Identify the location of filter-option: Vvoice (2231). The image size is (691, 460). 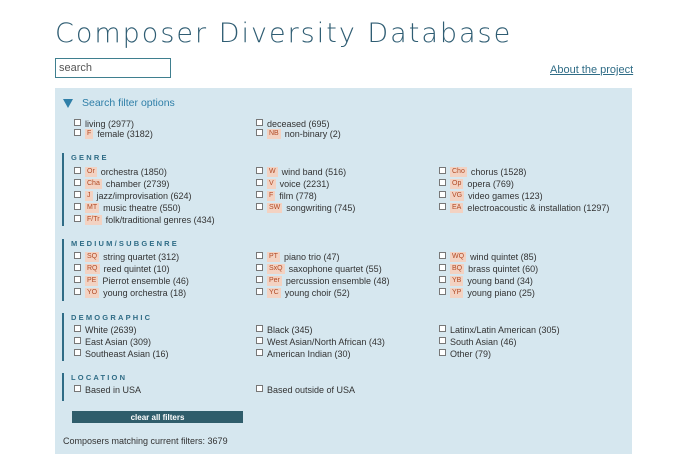
(292, 184).